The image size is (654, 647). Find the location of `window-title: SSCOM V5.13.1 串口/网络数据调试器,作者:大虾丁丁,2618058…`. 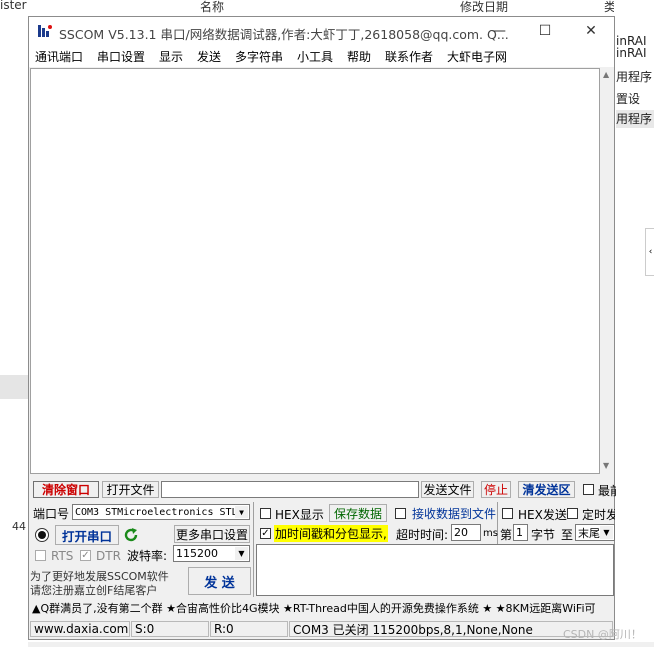

window-title: SSCOM V5.13.1 串口/网络数据调试器,作者:大虾丁丁,2618058… is located at coordinates (284, 34).